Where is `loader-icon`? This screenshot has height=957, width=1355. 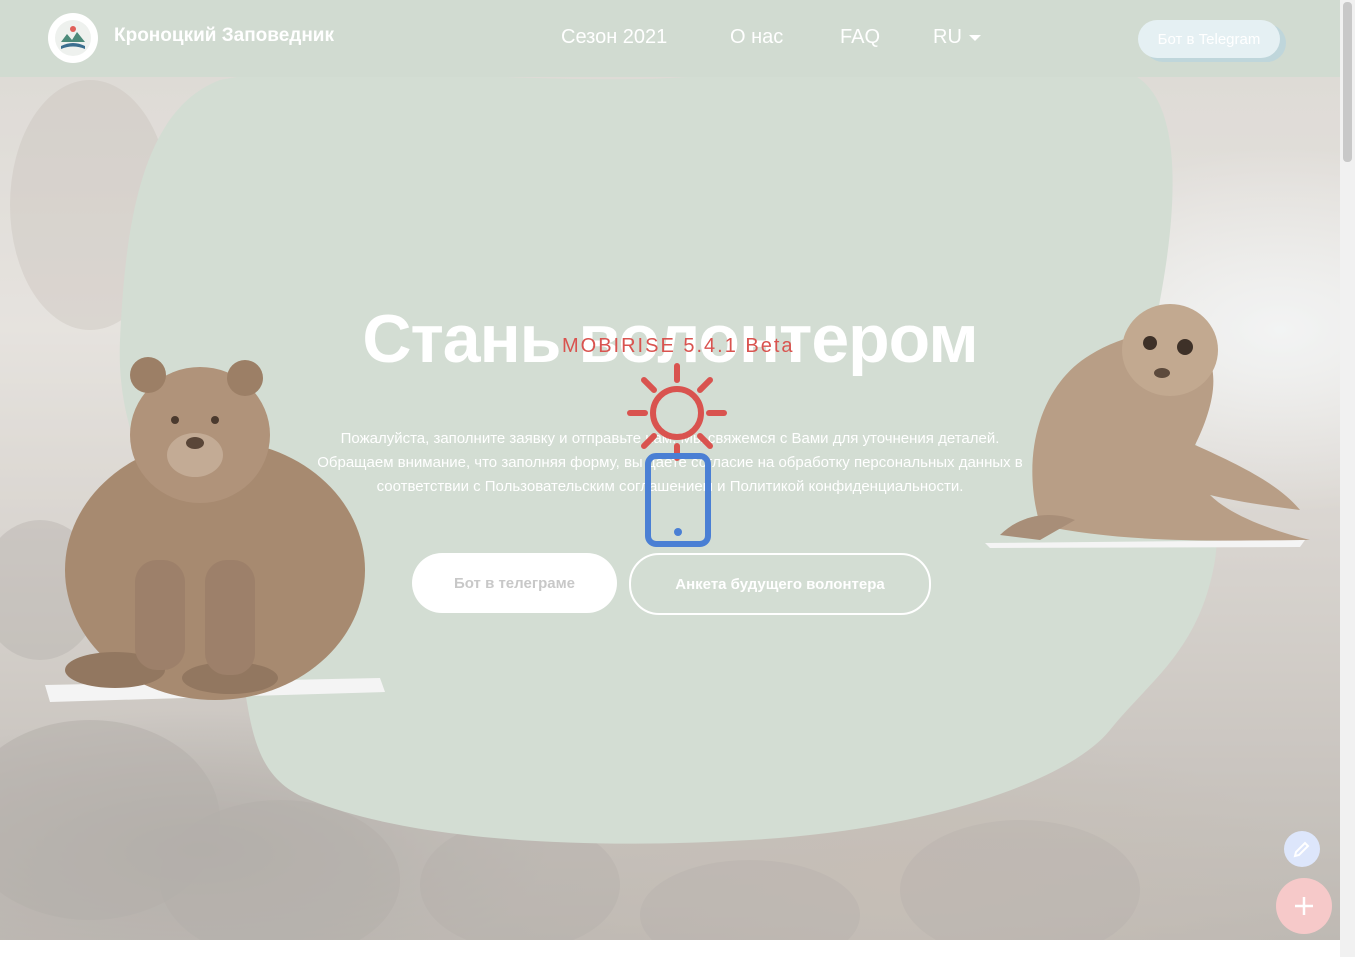
loader-icon is located at coordinates (677, 455).